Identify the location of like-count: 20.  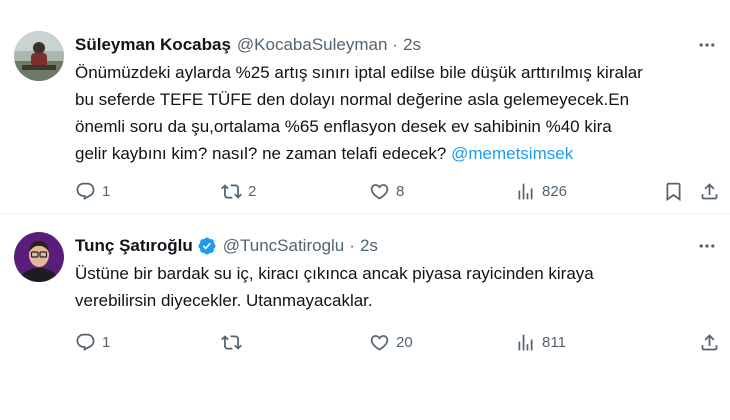
(404, 342).